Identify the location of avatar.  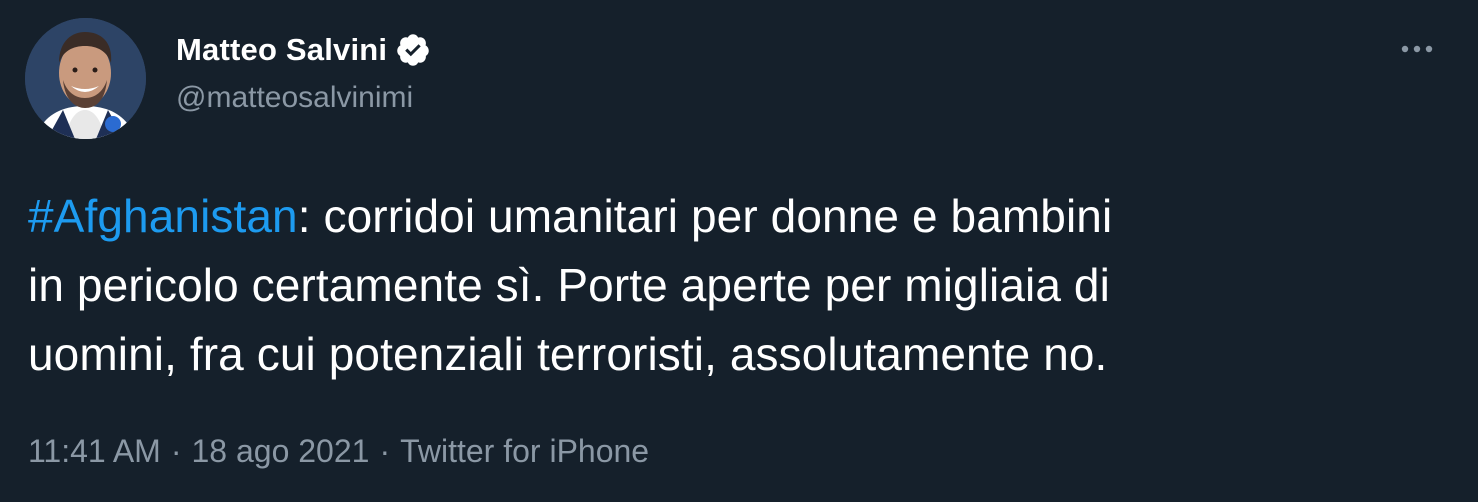
(85, 78).